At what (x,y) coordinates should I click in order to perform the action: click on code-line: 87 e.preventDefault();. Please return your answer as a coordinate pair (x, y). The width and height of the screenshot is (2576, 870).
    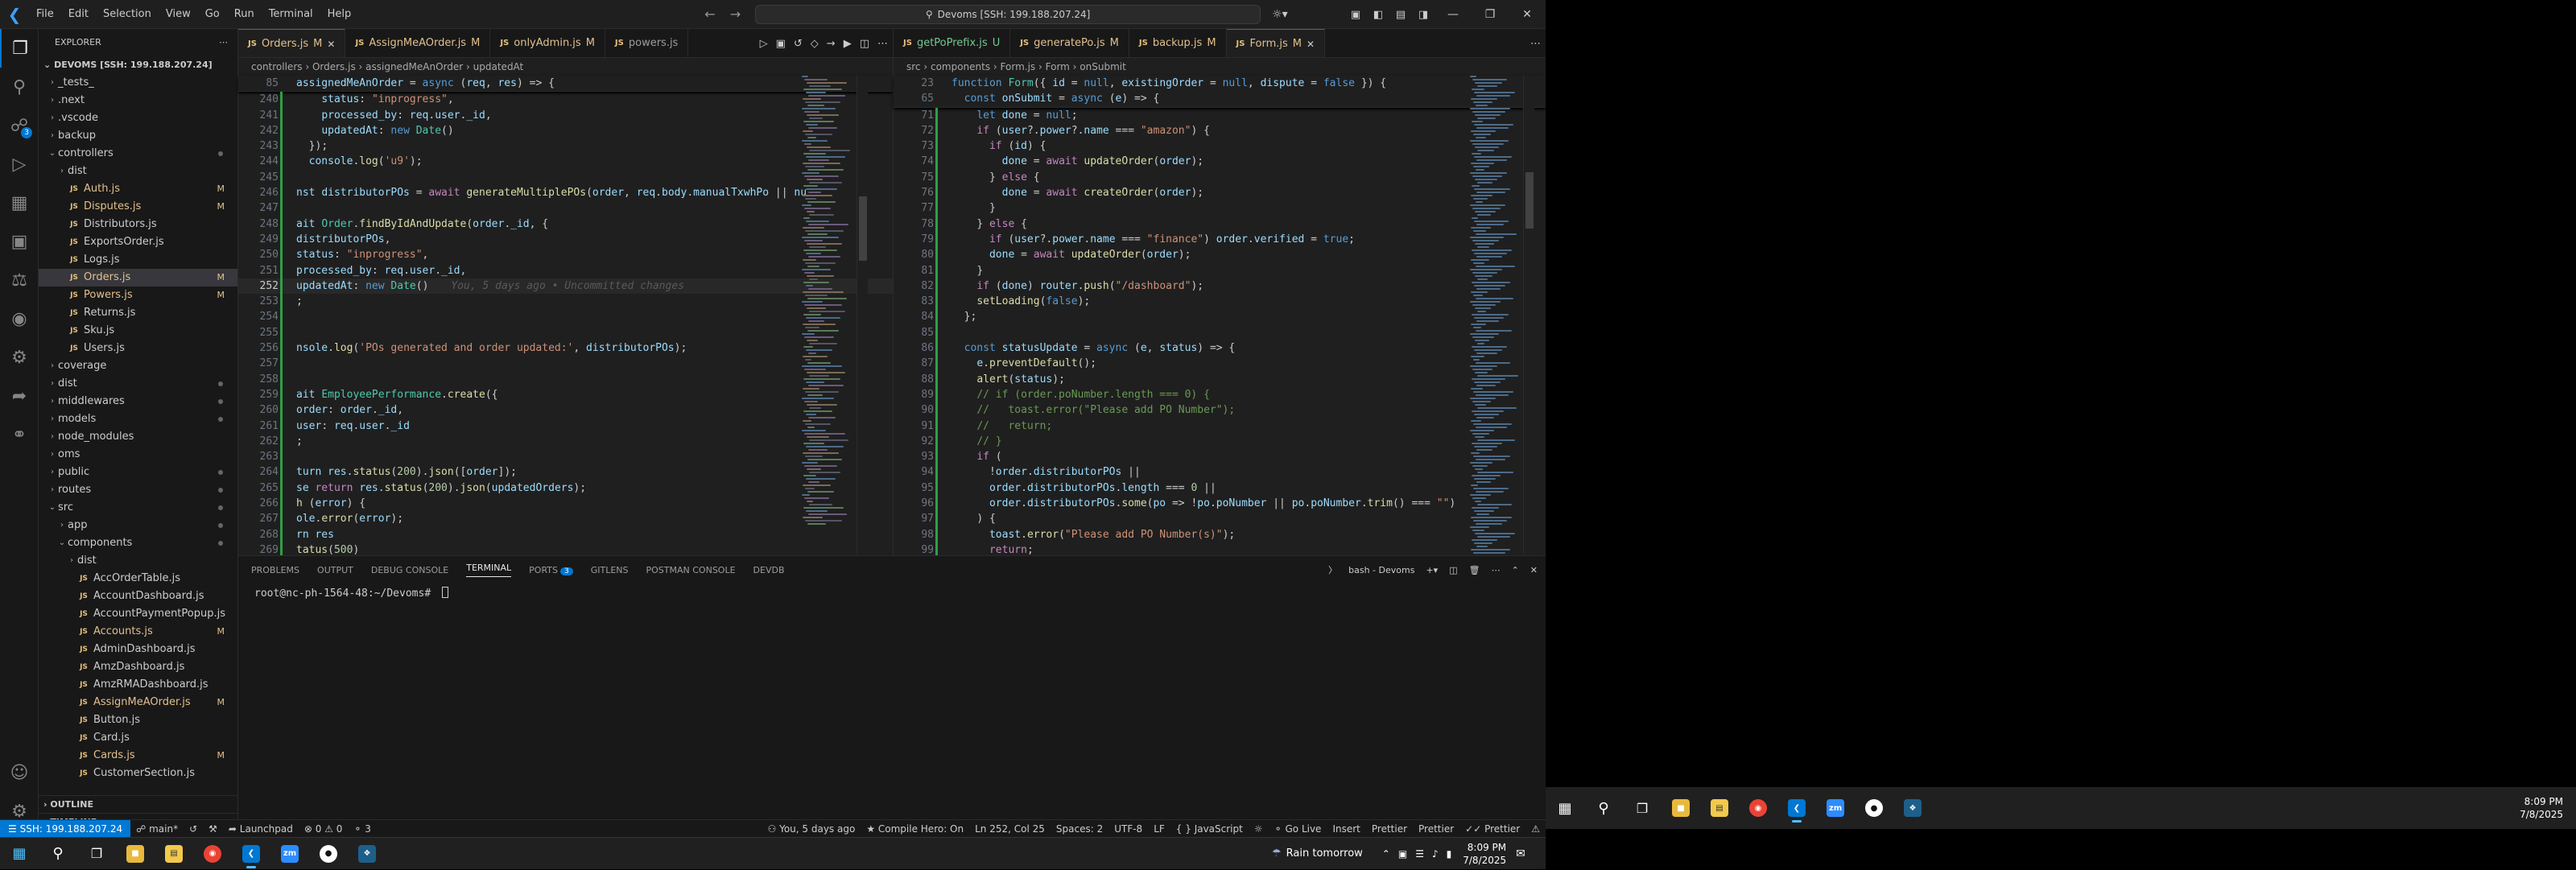
    Looking at the image, I should click on (1220, 364).